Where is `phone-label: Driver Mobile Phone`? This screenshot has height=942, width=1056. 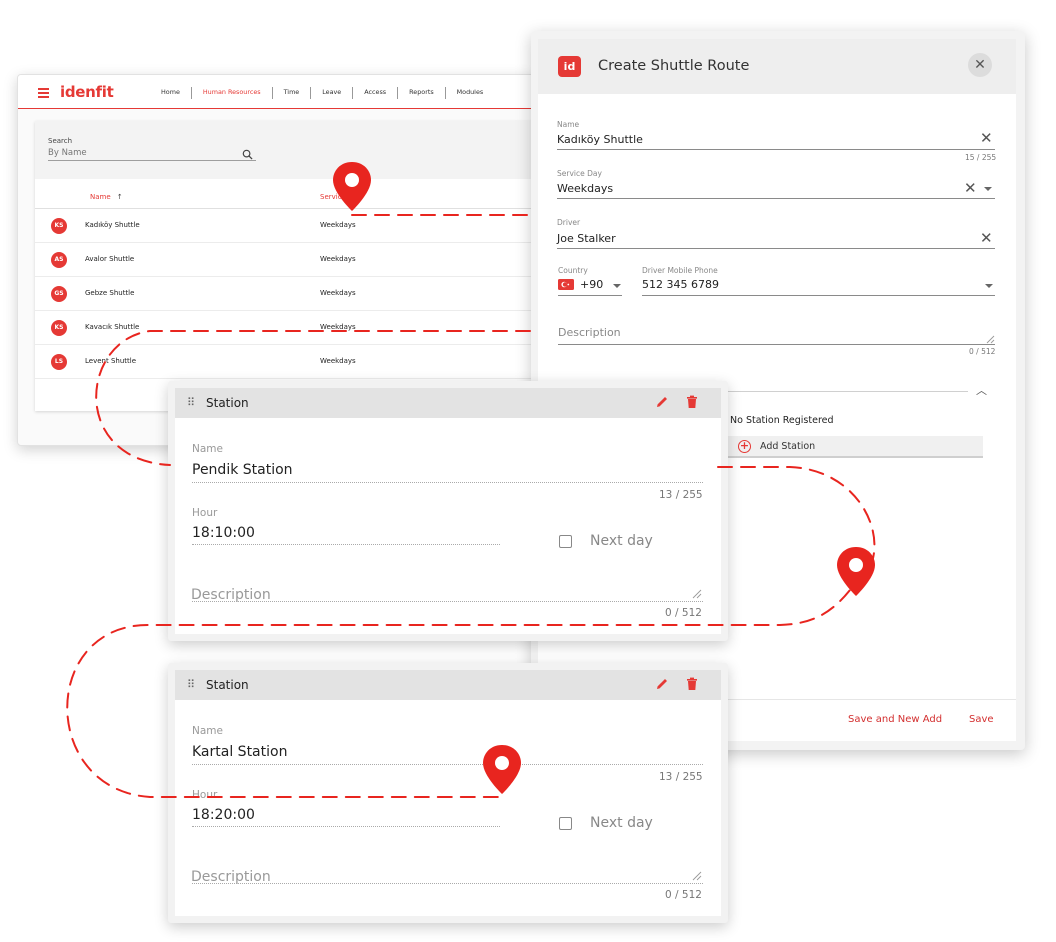
phone-label: Driver Mobile Phone is located at coordinates (680, 270).